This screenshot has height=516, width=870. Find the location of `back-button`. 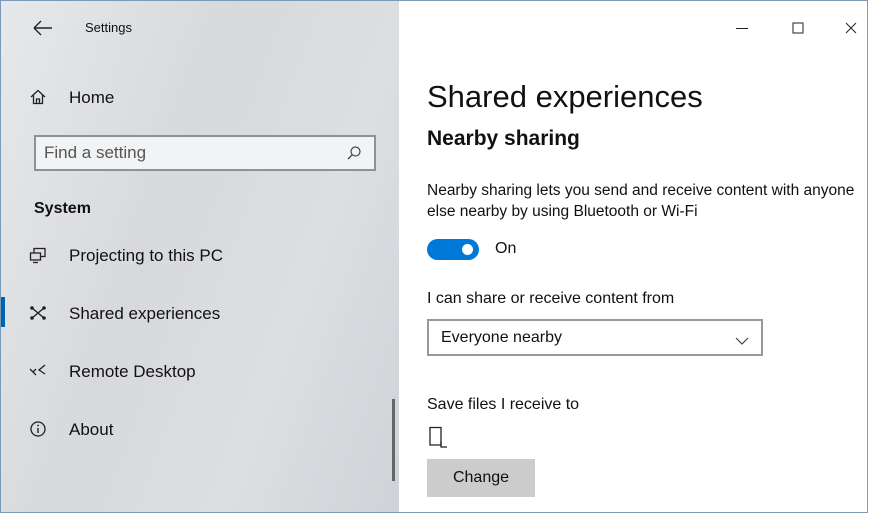

back-button is located at coordinates (43, 28).